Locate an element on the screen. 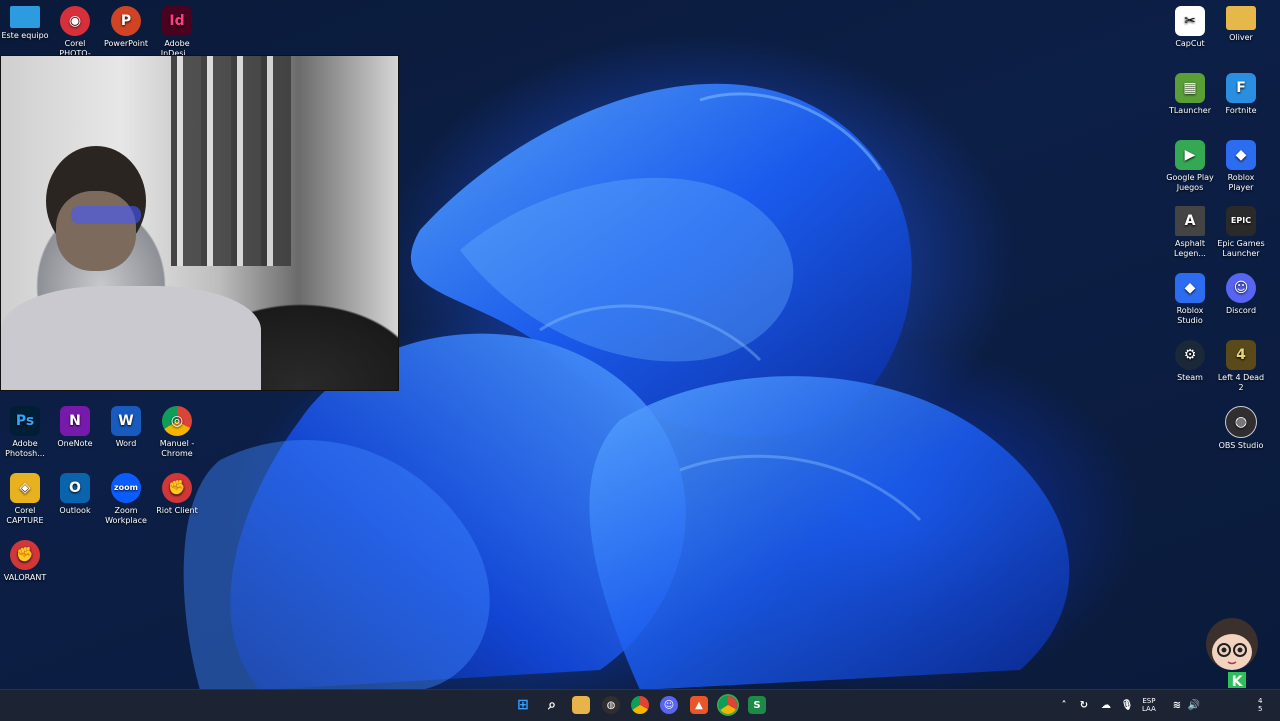  desktop-icon-este-equipo: Este equipo is located at coordinates (25, 20).